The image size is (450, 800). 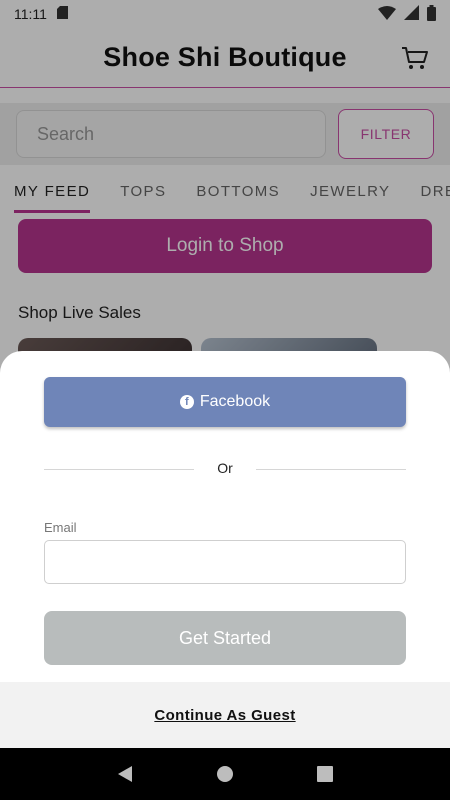 I want to click on home-icon, so click(x=225, y=774).